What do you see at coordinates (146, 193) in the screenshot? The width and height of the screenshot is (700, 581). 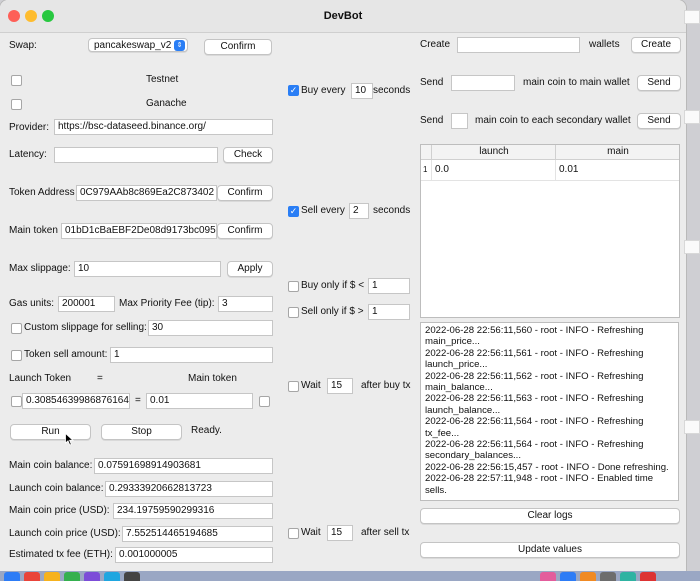 I see `token-address-input: 0C979AAb8c869Ea2C873402` at bounding box center [146, 193].